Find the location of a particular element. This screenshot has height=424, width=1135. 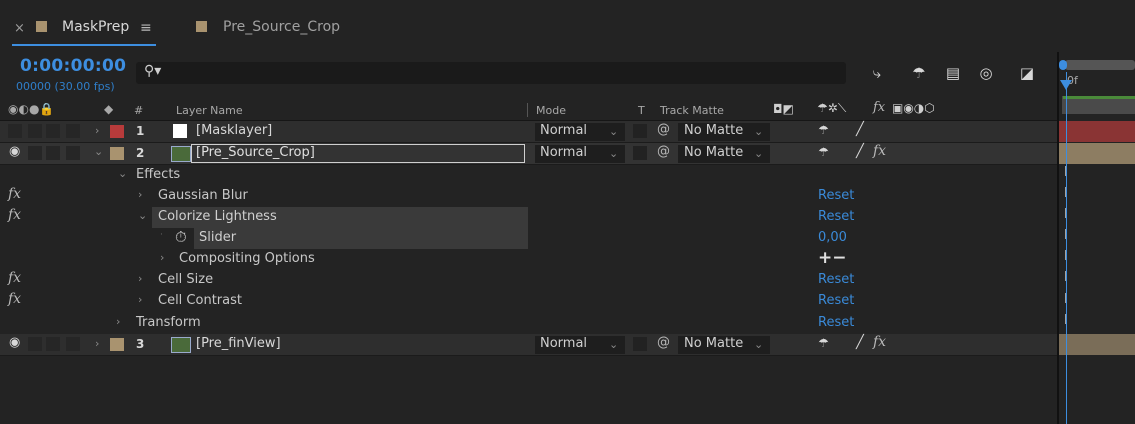

switches-icons-2: ▣◉◑⬡ is located at coordinates (913, 108).